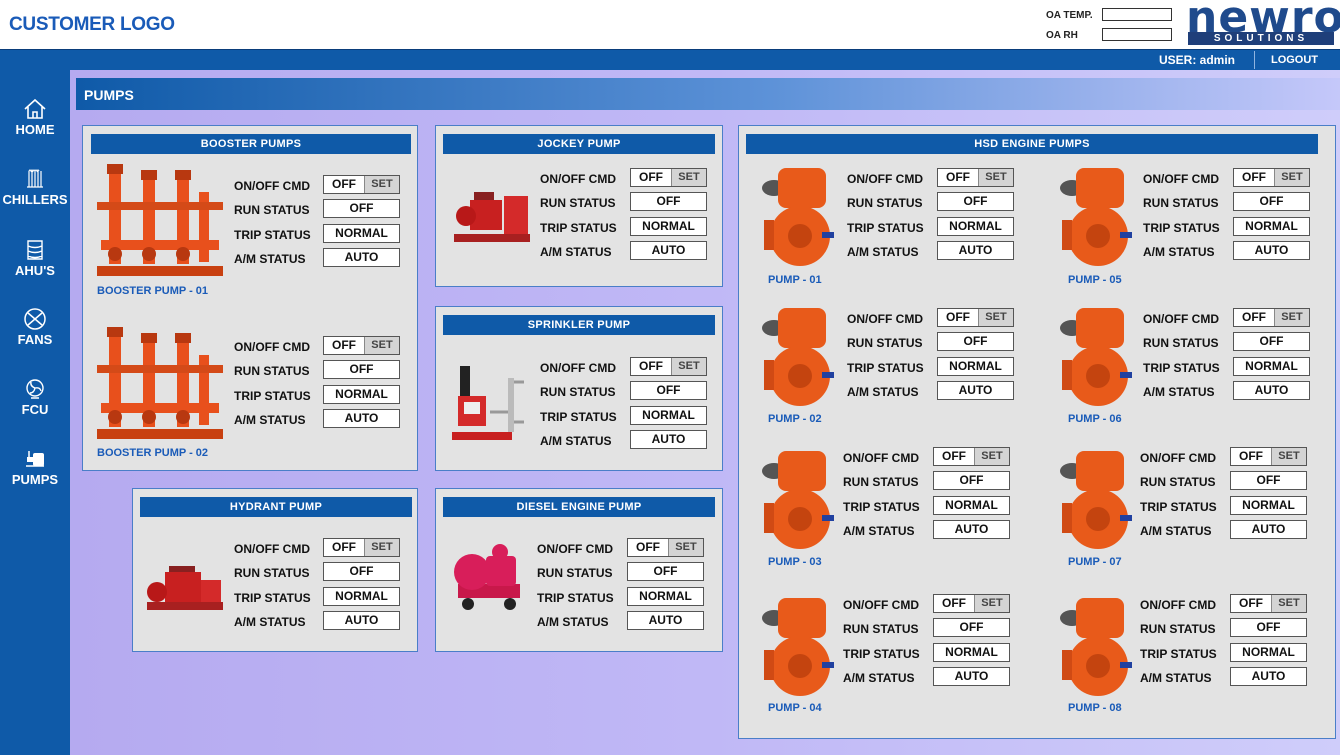 This screenshot has height=755, width=1340. I want to click on hsd-05-am-status-label: A/M STATUS, so click(1179, 252).